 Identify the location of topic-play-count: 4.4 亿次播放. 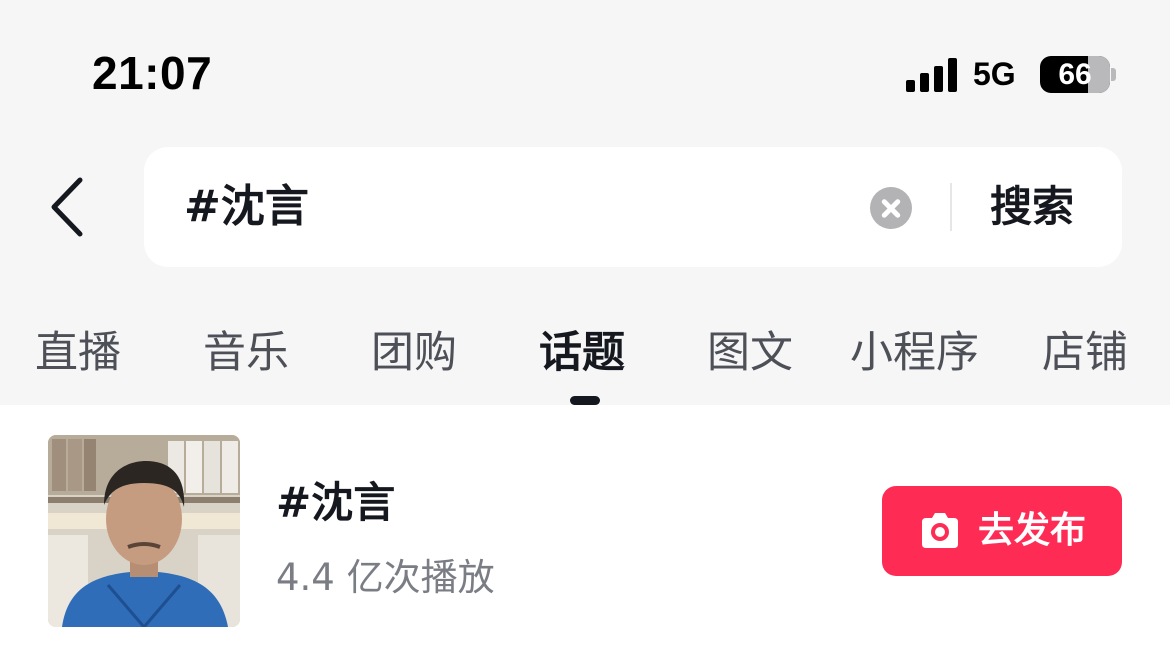
(385, 577).